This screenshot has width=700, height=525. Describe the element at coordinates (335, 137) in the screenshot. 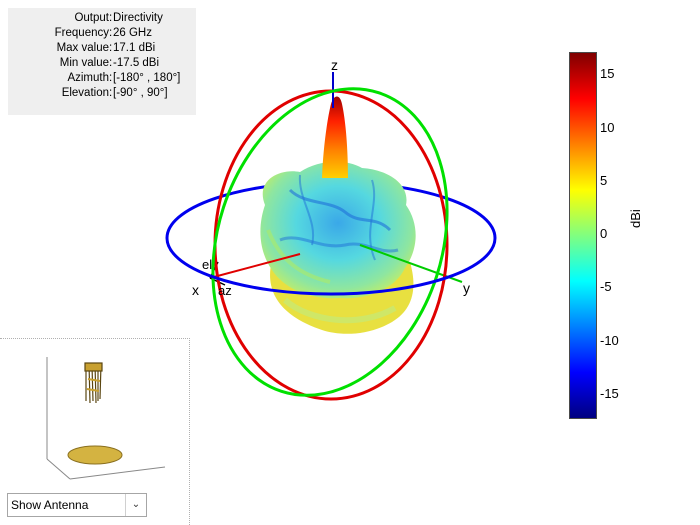

I see `pattern-main-lobe` at that location.